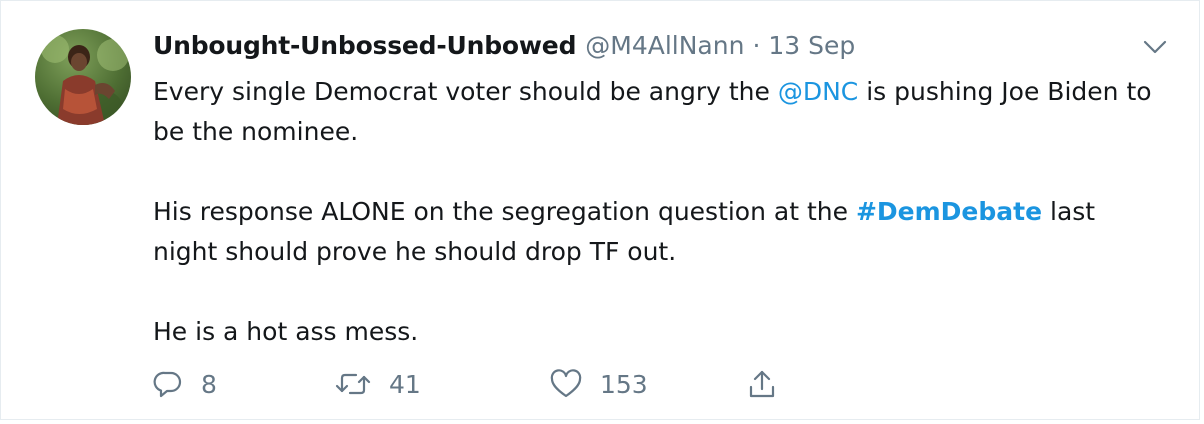  What do you see at coordinates (168, 384) in the screenshot?
I see `reply-icon` at bounding box center [168, 384].